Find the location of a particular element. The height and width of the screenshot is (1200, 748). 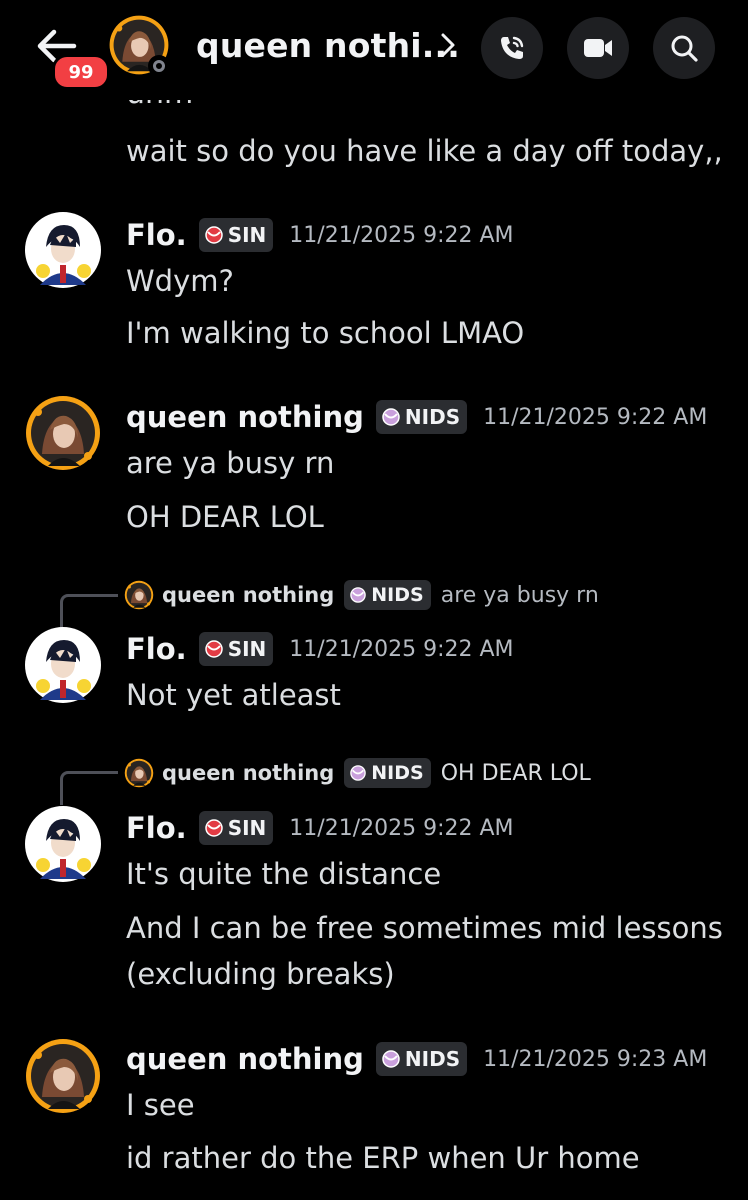

voice-call-button is located at coordinates (512, 48).